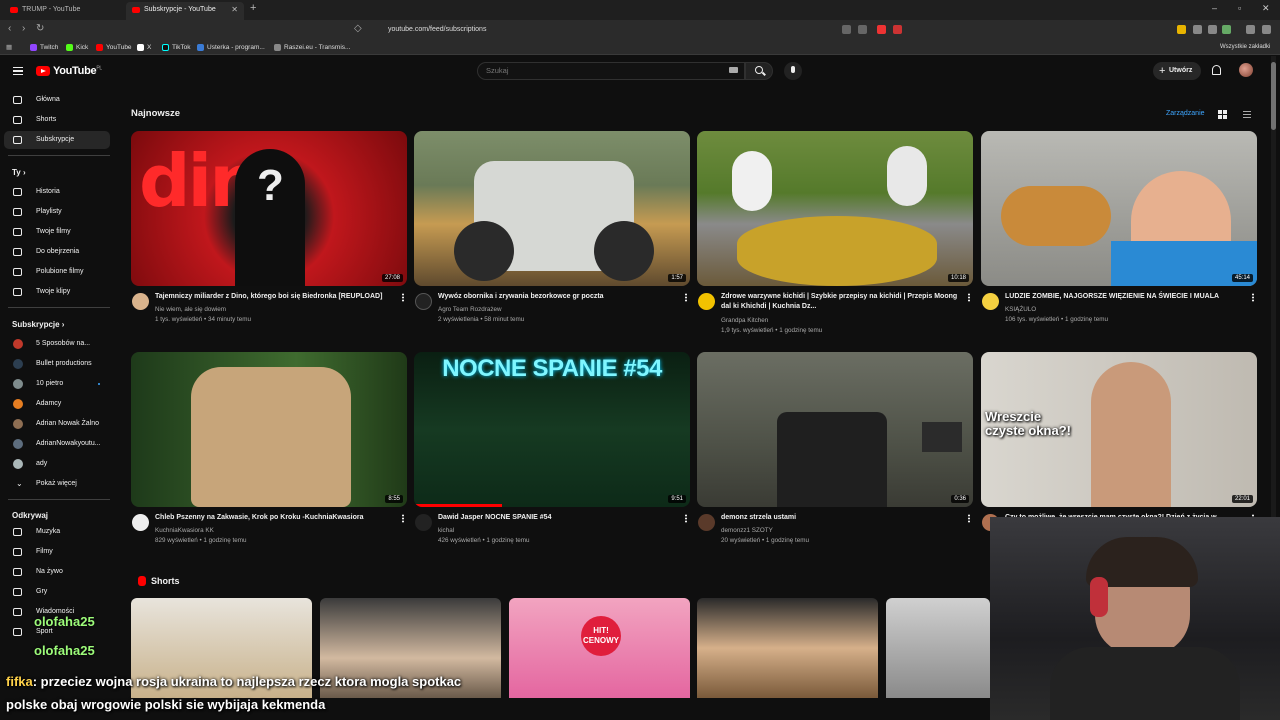  What do you see at coordinates (1222, 114) in the screenshot?
I see `grid-view-icon` at bounding box center [1222, 114].